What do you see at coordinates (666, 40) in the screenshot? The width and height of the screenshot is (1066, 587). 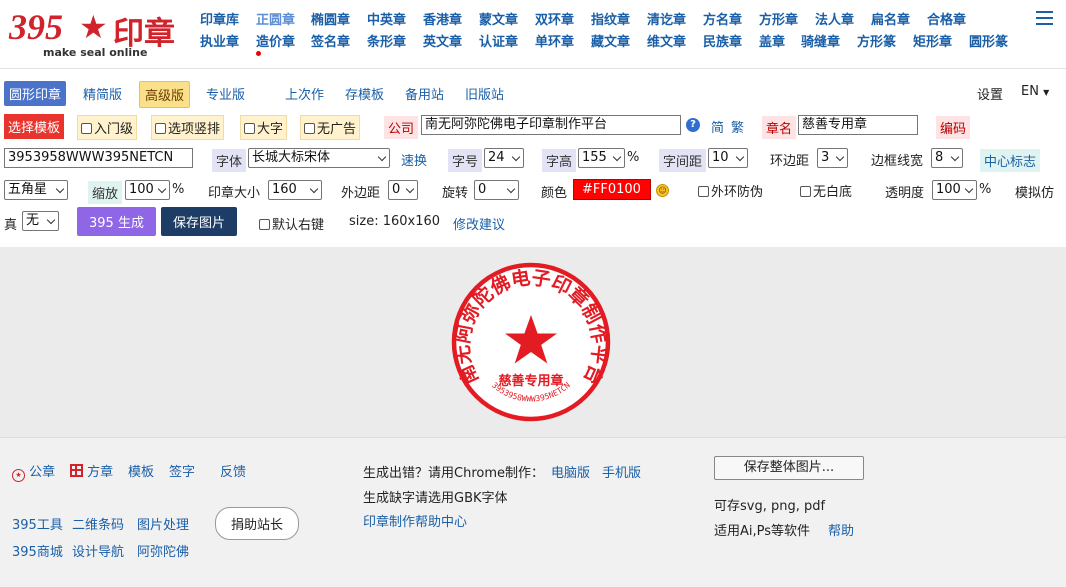 I see `nav-row2-item-8: 维文章` at bounding box center [666, 40].